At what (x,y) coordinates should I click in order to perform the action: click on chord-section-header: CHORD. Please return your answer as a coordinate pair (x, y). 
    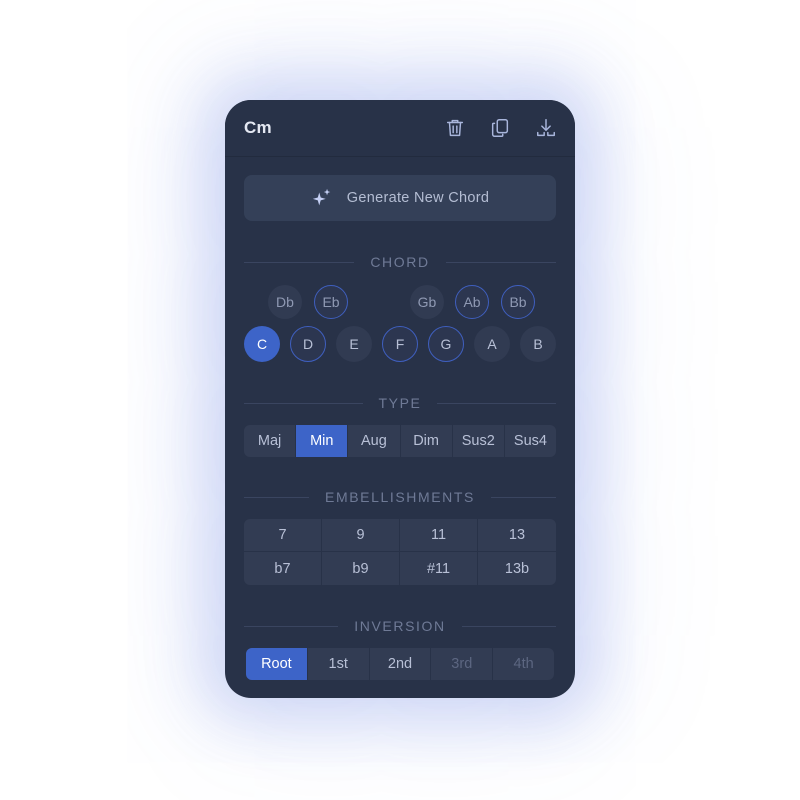
    Looking at the image, I should click on (400, 262).